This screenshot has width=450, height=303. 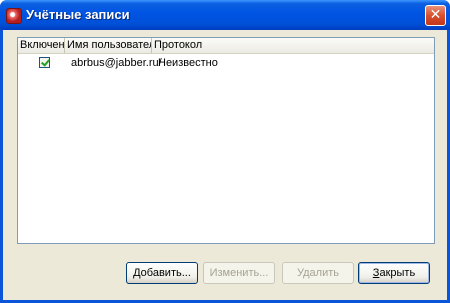 I want to click on list-header: Включено Имя пользователя Протокол, so click(x=226, y=46).